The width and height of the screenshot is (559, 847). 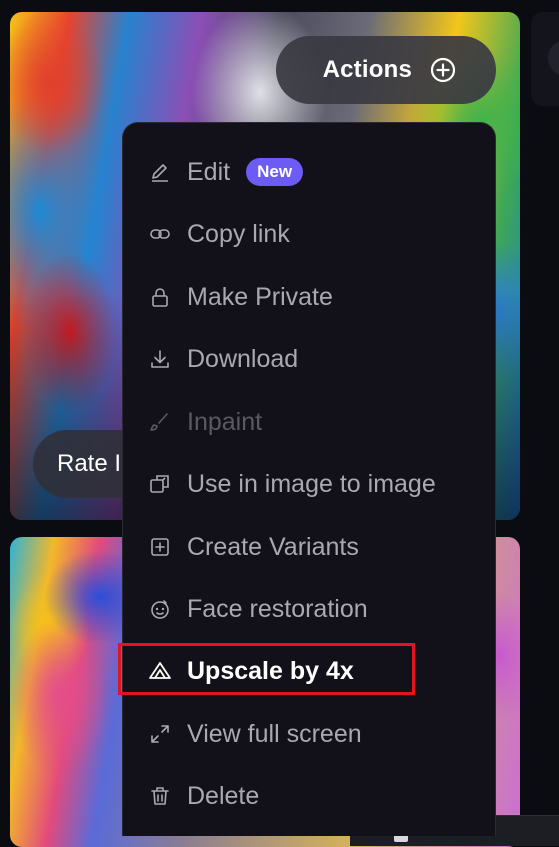 What do you see at coordinates (223, 795) in the screenshot?
I see `menu-item-label: Delete` at bounding box center [223, 795].